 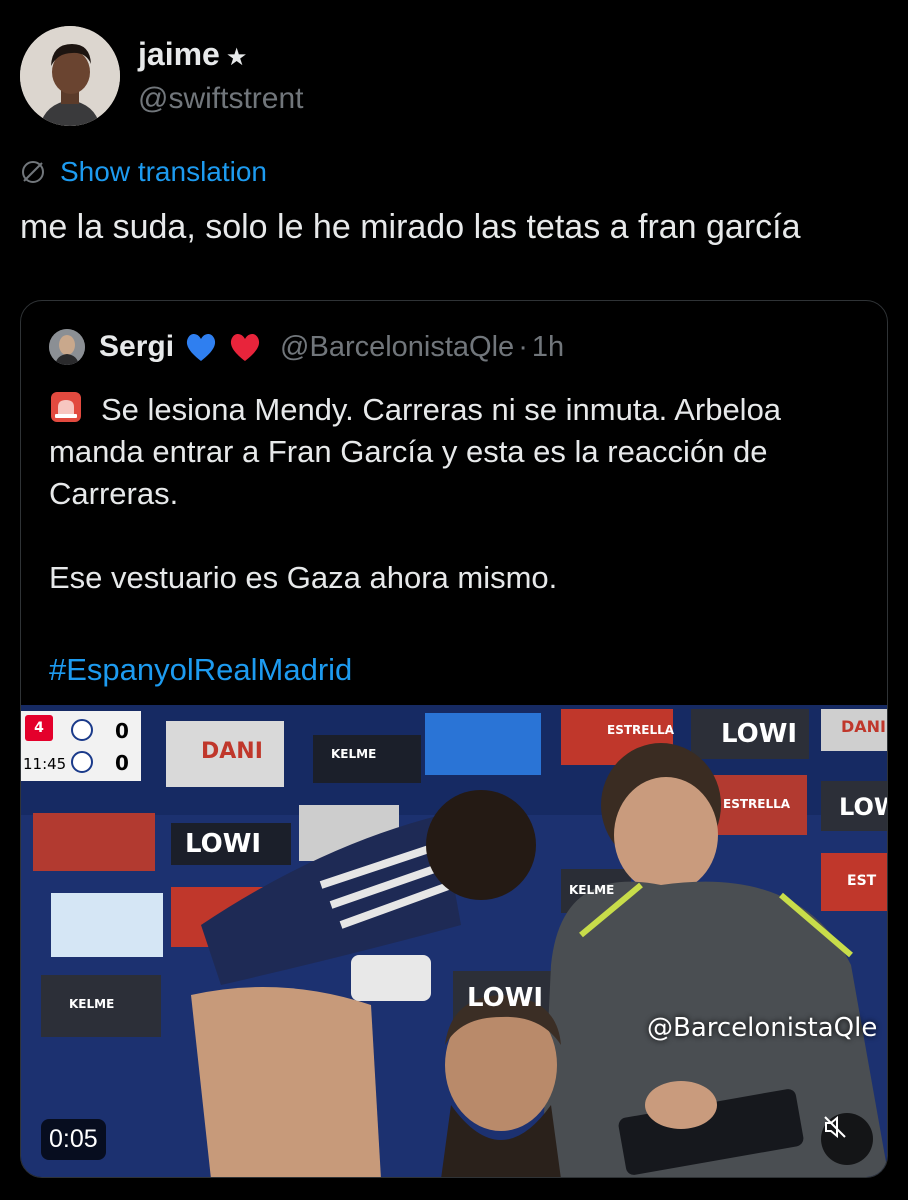 What do you see at coordinates (200, 670) in the screenshot?
I see `hashtag-link: #EspanyolRealMadrid` at bounding box center [200, 670].